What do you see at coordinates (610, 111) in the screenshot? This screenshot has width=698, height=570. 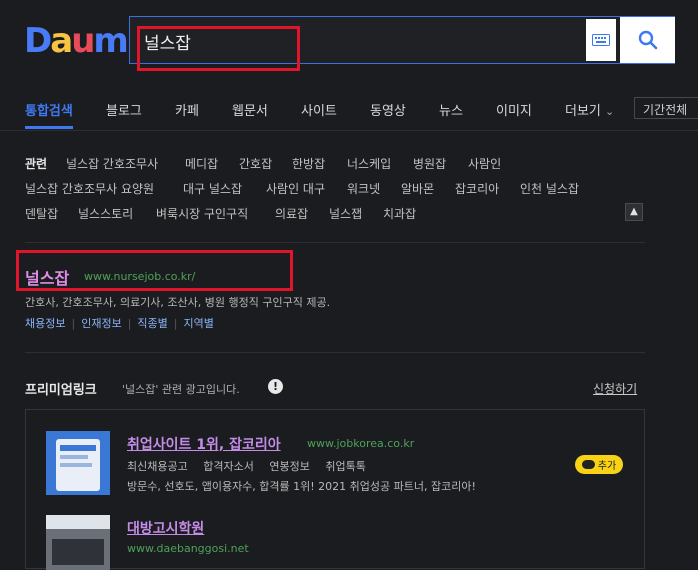 I see `chevron-down-icon: ⌄` at bounding box center [610, 111].